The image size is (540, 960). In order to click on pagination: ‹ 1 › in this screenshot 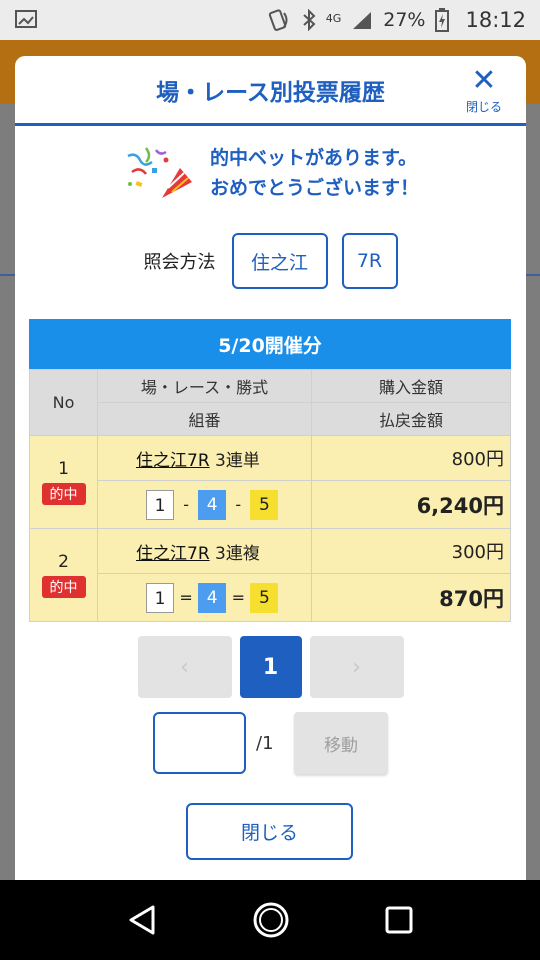, I will do `click(270, 667)`.